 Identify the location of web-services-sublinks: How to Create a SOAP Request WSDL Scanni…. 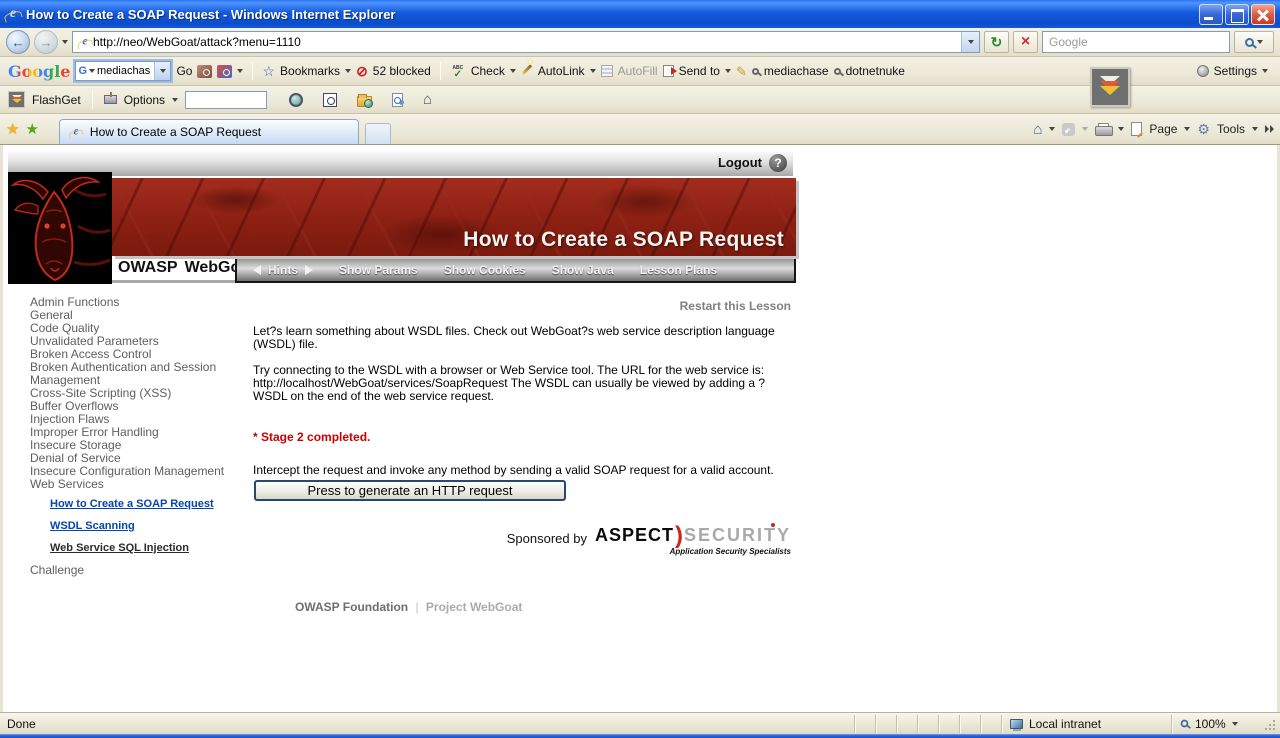
(151, 526).